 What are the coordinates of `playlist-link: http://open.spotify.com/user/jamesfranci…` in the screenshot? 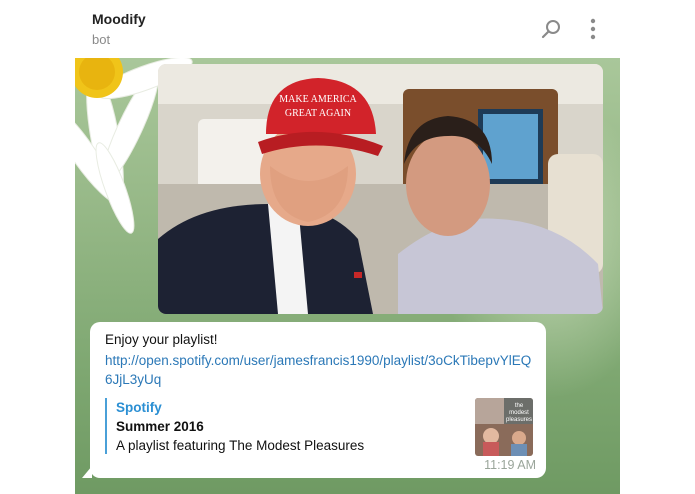 It's located at (320, 370).